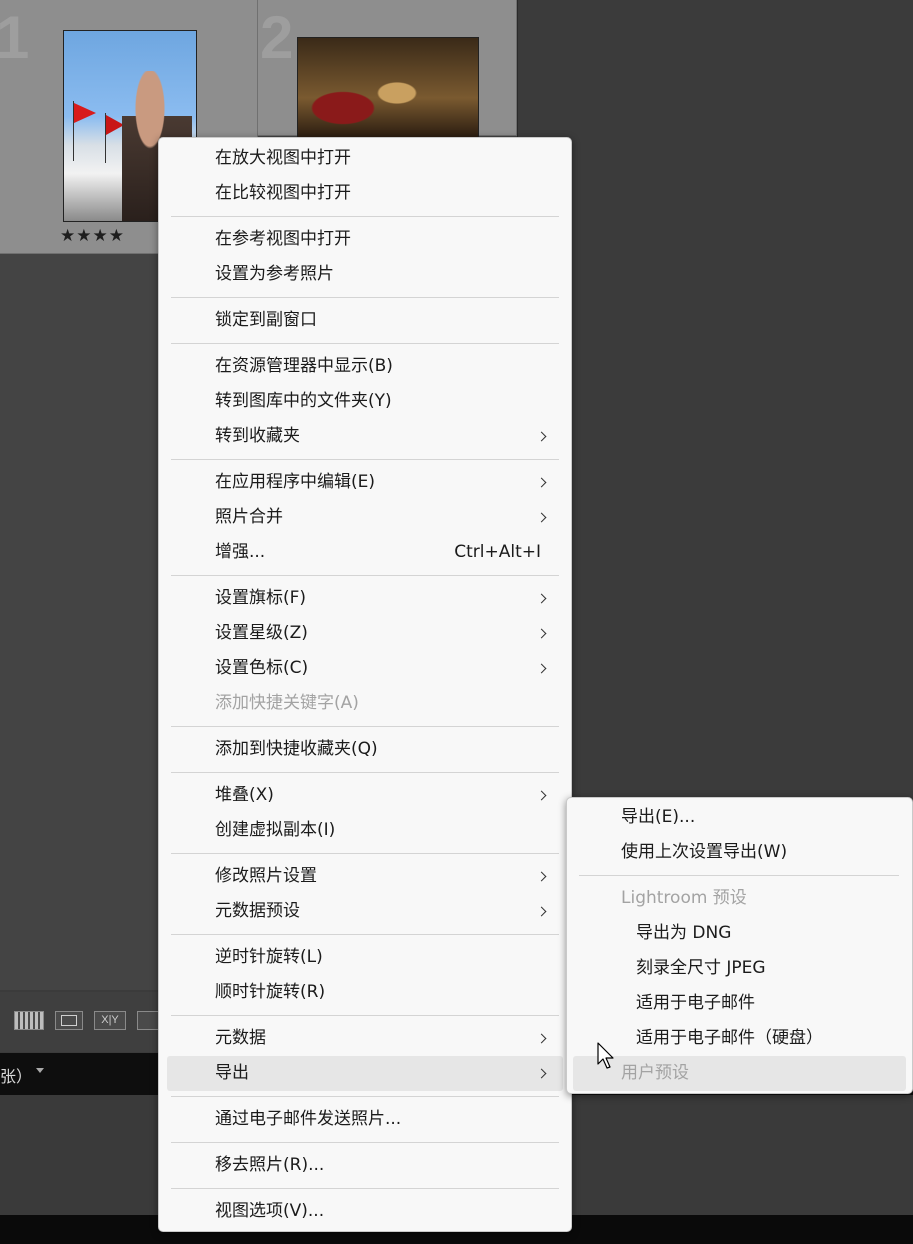 The height and width of the screenshot is (1244, 913). Describe the element at coordinates (684, 933) in the screenshot. I see `menu-item-label: 导出为 DNG` at that location.